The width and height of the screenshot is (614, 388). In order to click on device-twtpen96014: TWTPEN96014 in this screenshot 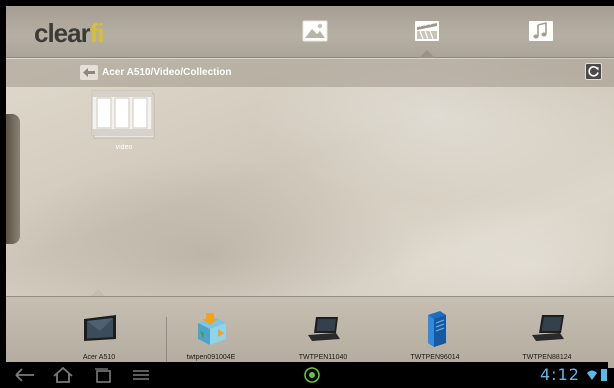, I will do `click(435, 332)`.